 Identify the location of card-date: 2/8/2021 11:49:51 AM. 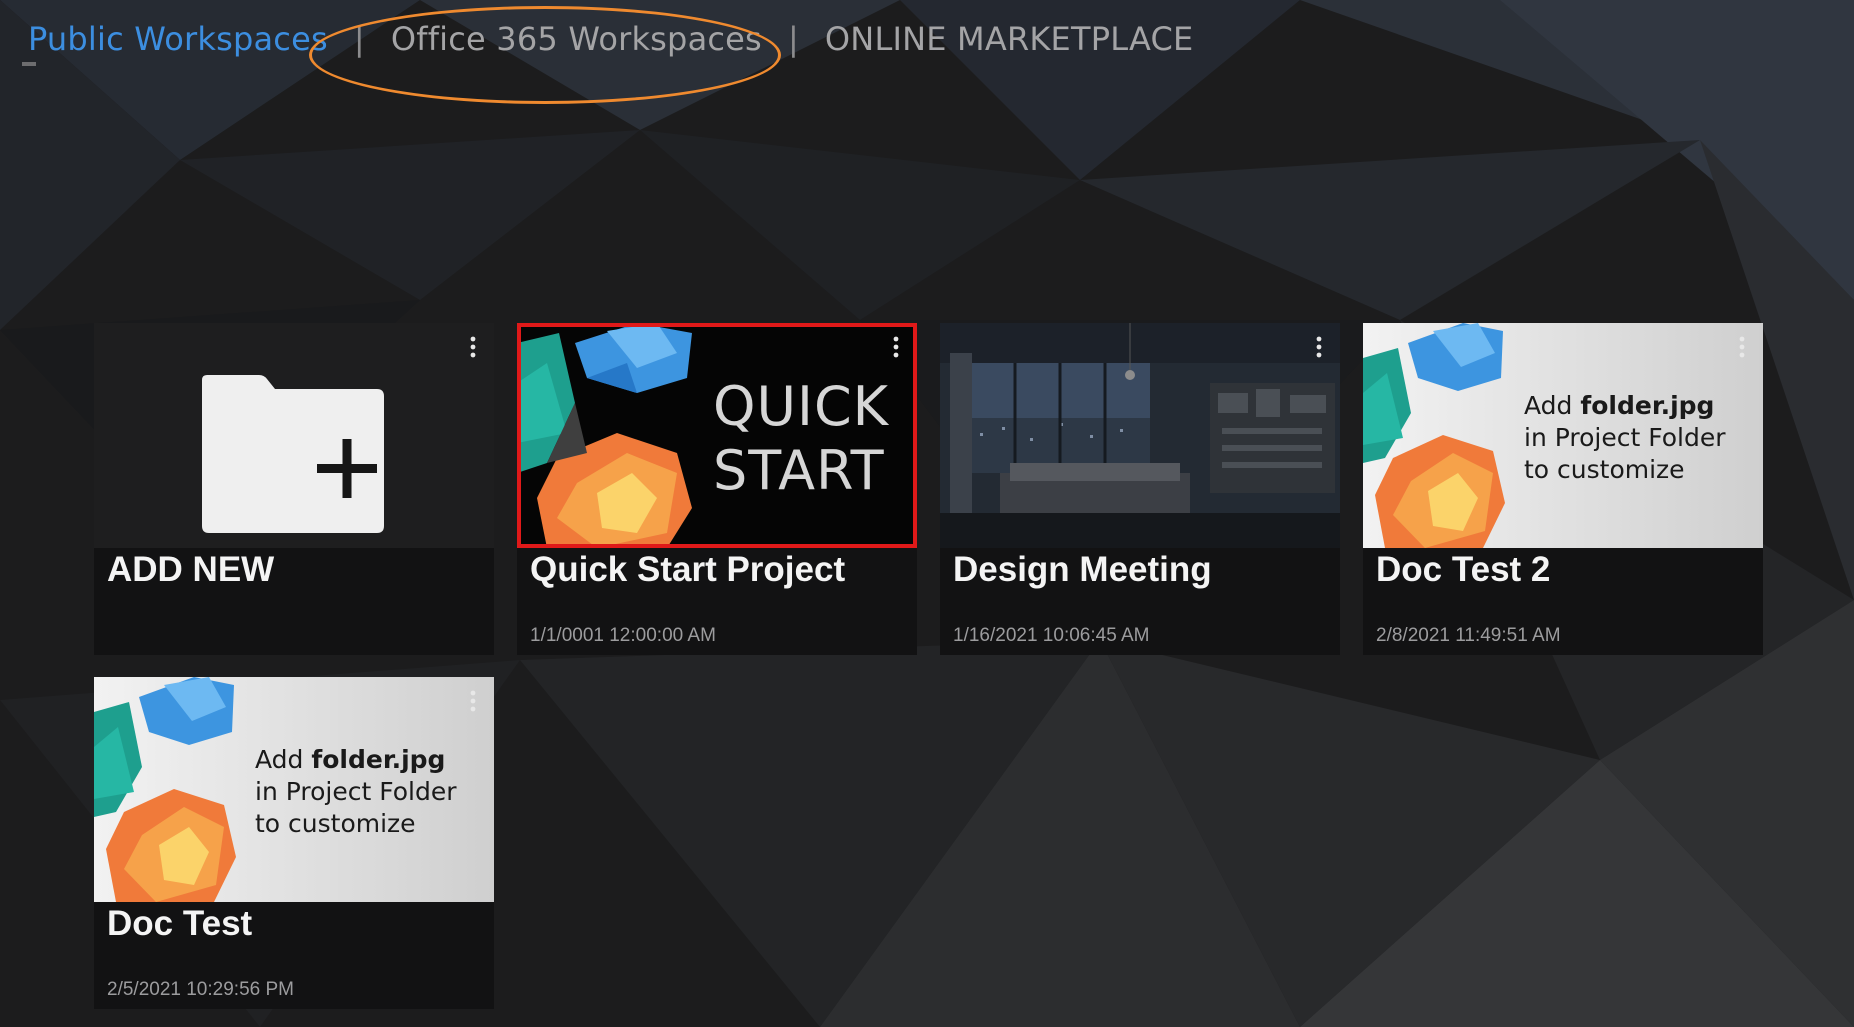
(1468, 635).